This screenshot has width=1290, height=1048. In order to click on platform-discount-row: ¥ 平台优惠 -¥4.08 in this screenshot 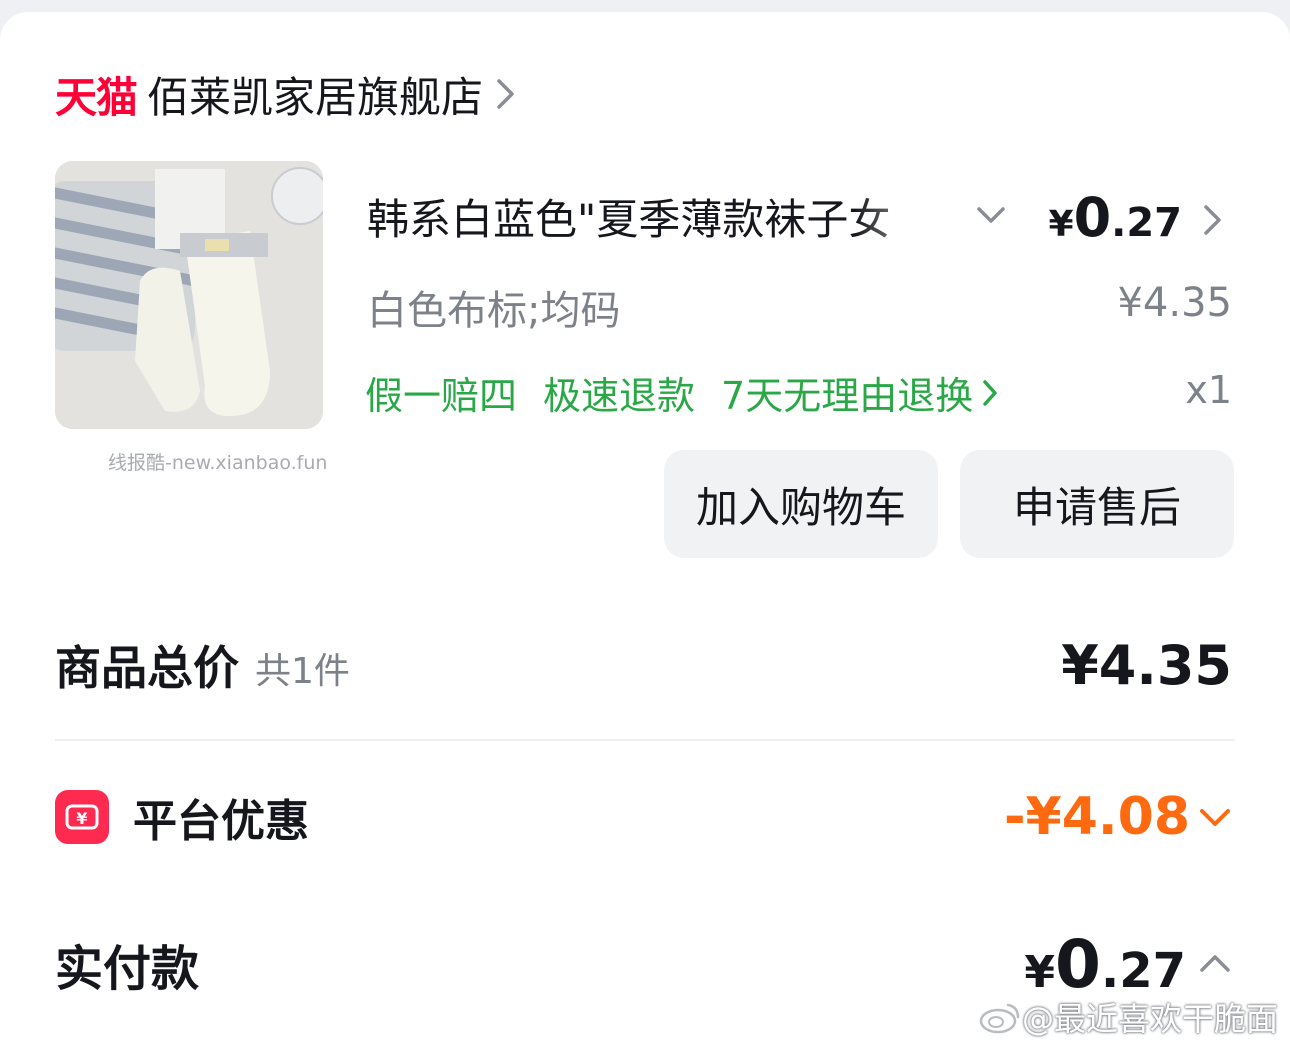, I will do `click(643, 817)`.